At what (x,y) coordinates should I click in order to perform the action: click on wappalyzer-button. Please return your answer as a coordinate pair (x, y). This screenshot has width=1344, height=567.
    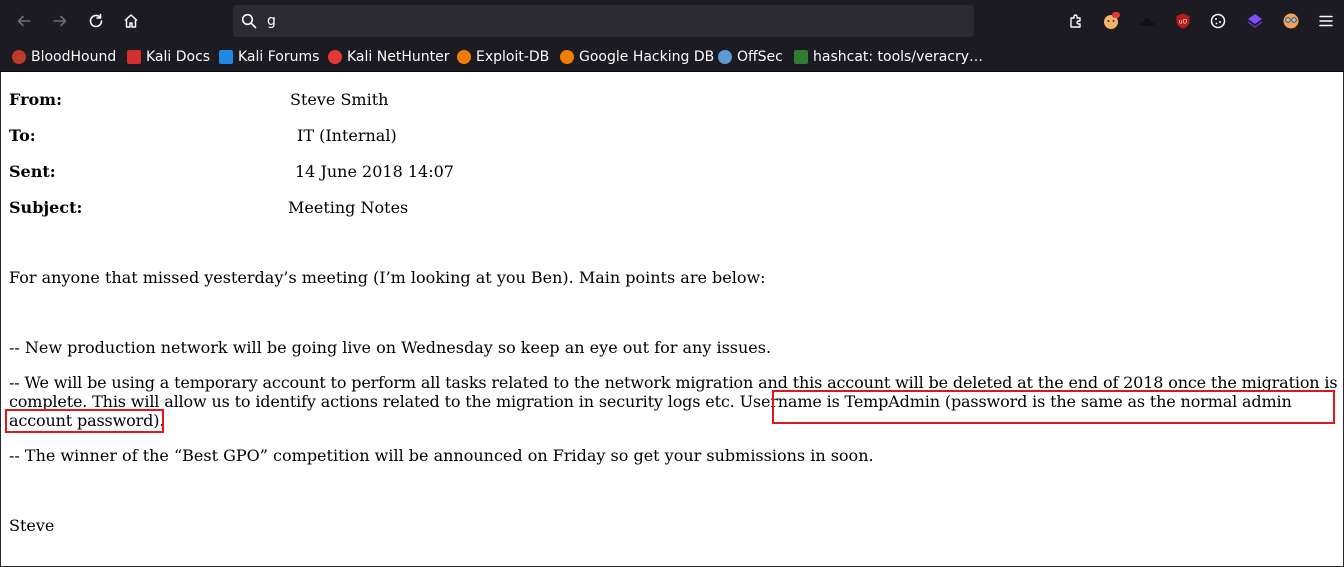
    Looking at the image, I should click on (1255, 21).